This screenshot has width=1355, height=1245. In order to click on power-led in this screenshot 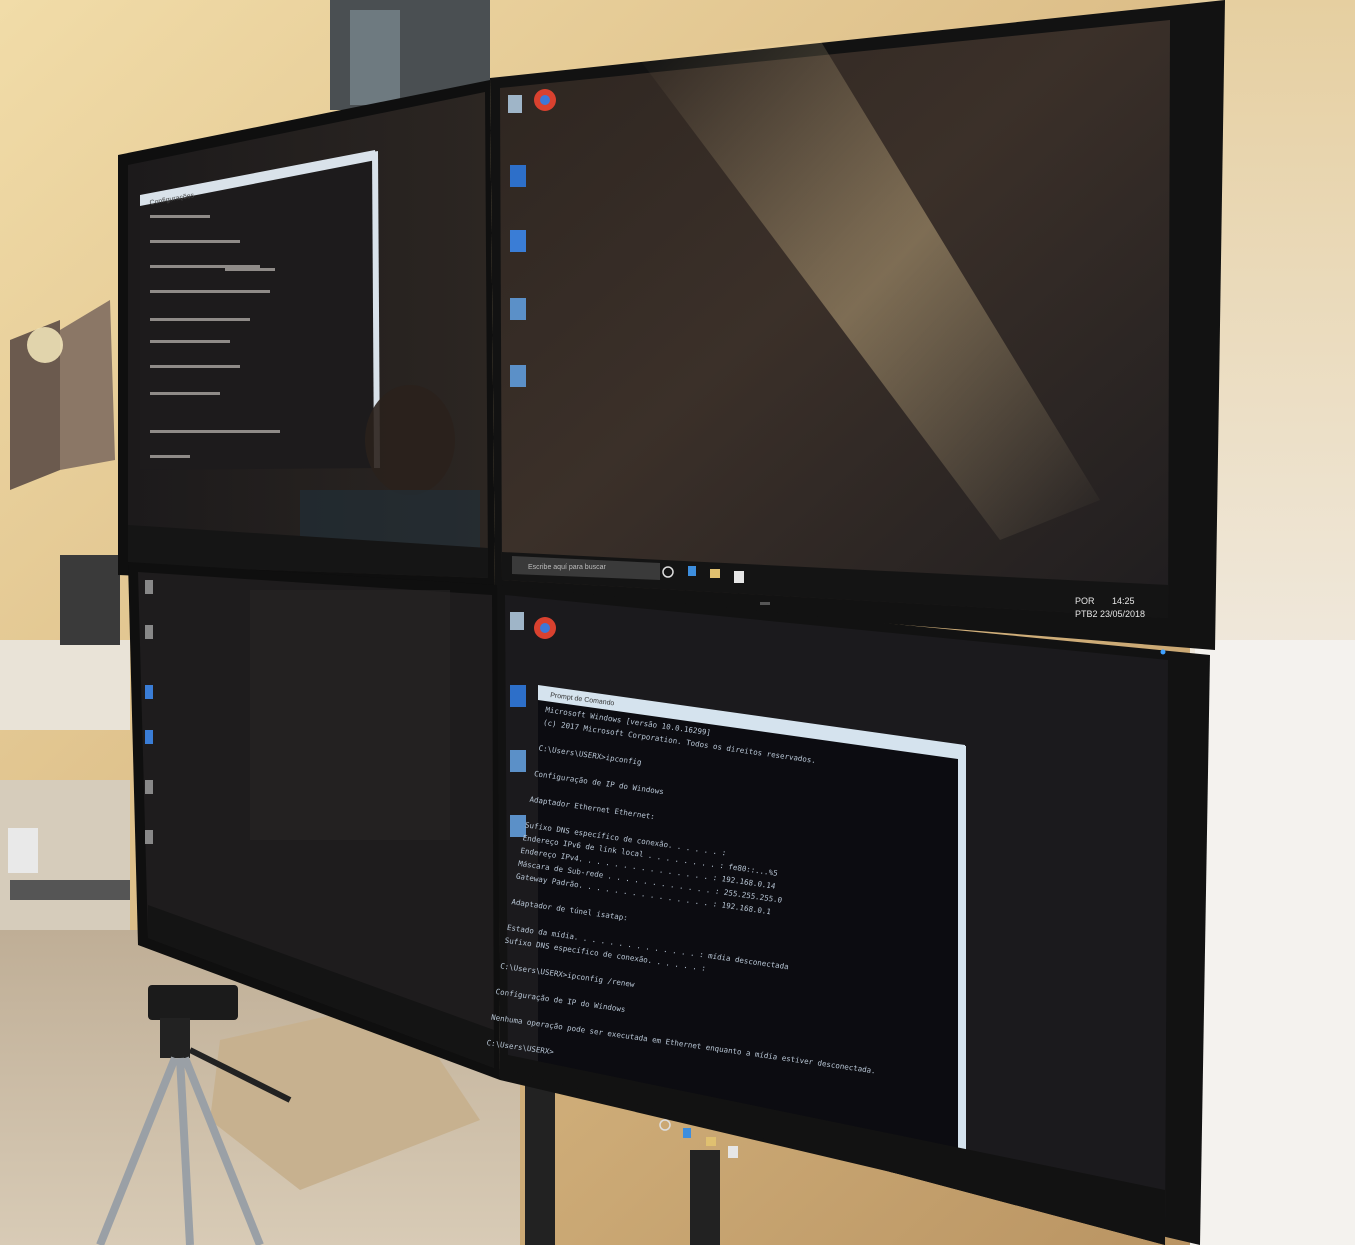, I will do `click(1163, 652)`.